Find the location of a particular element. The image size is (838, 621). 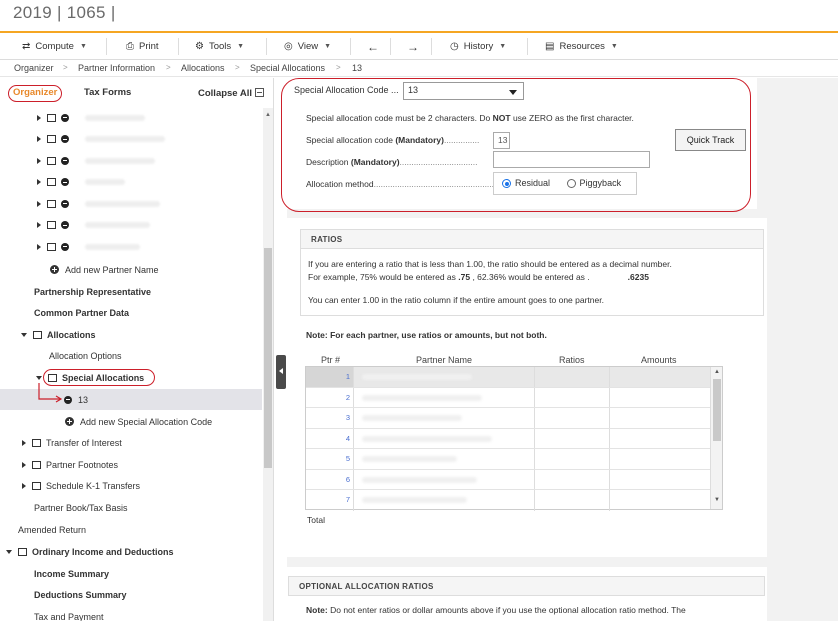

tree-item-allocations: Allocations is located at coordinates (131, 334).